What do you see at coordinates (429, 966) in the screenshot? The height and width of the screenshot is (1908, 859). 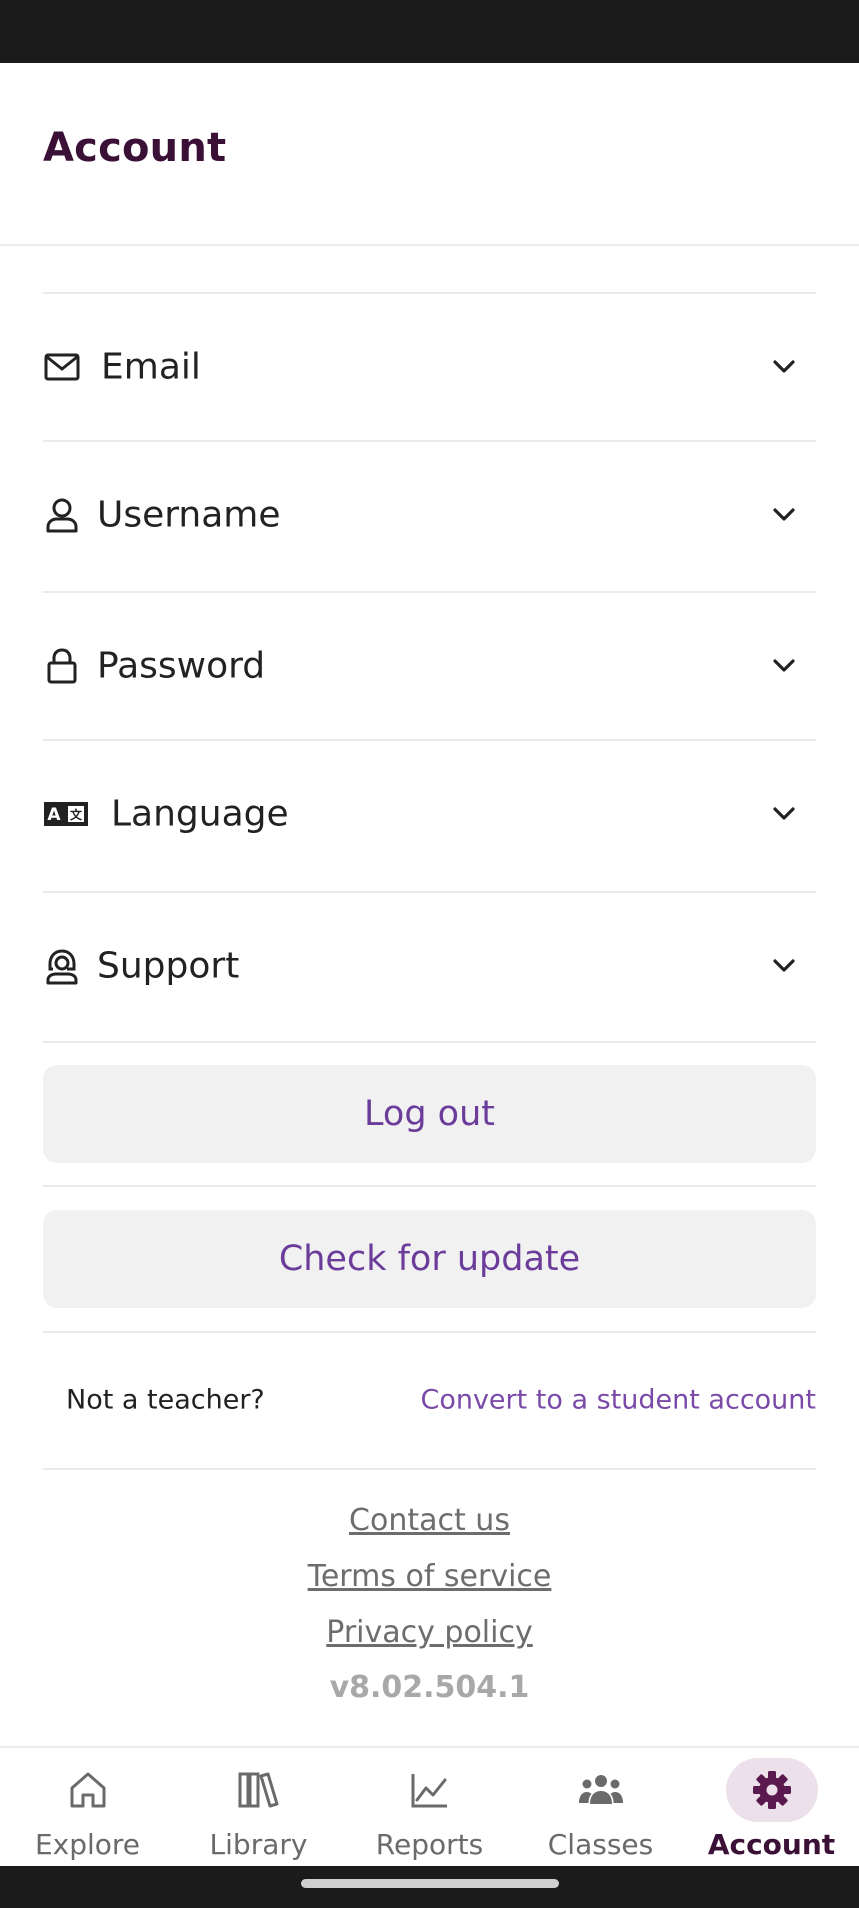 I see `accordion-support: Support` at bounding box center [429, 966].